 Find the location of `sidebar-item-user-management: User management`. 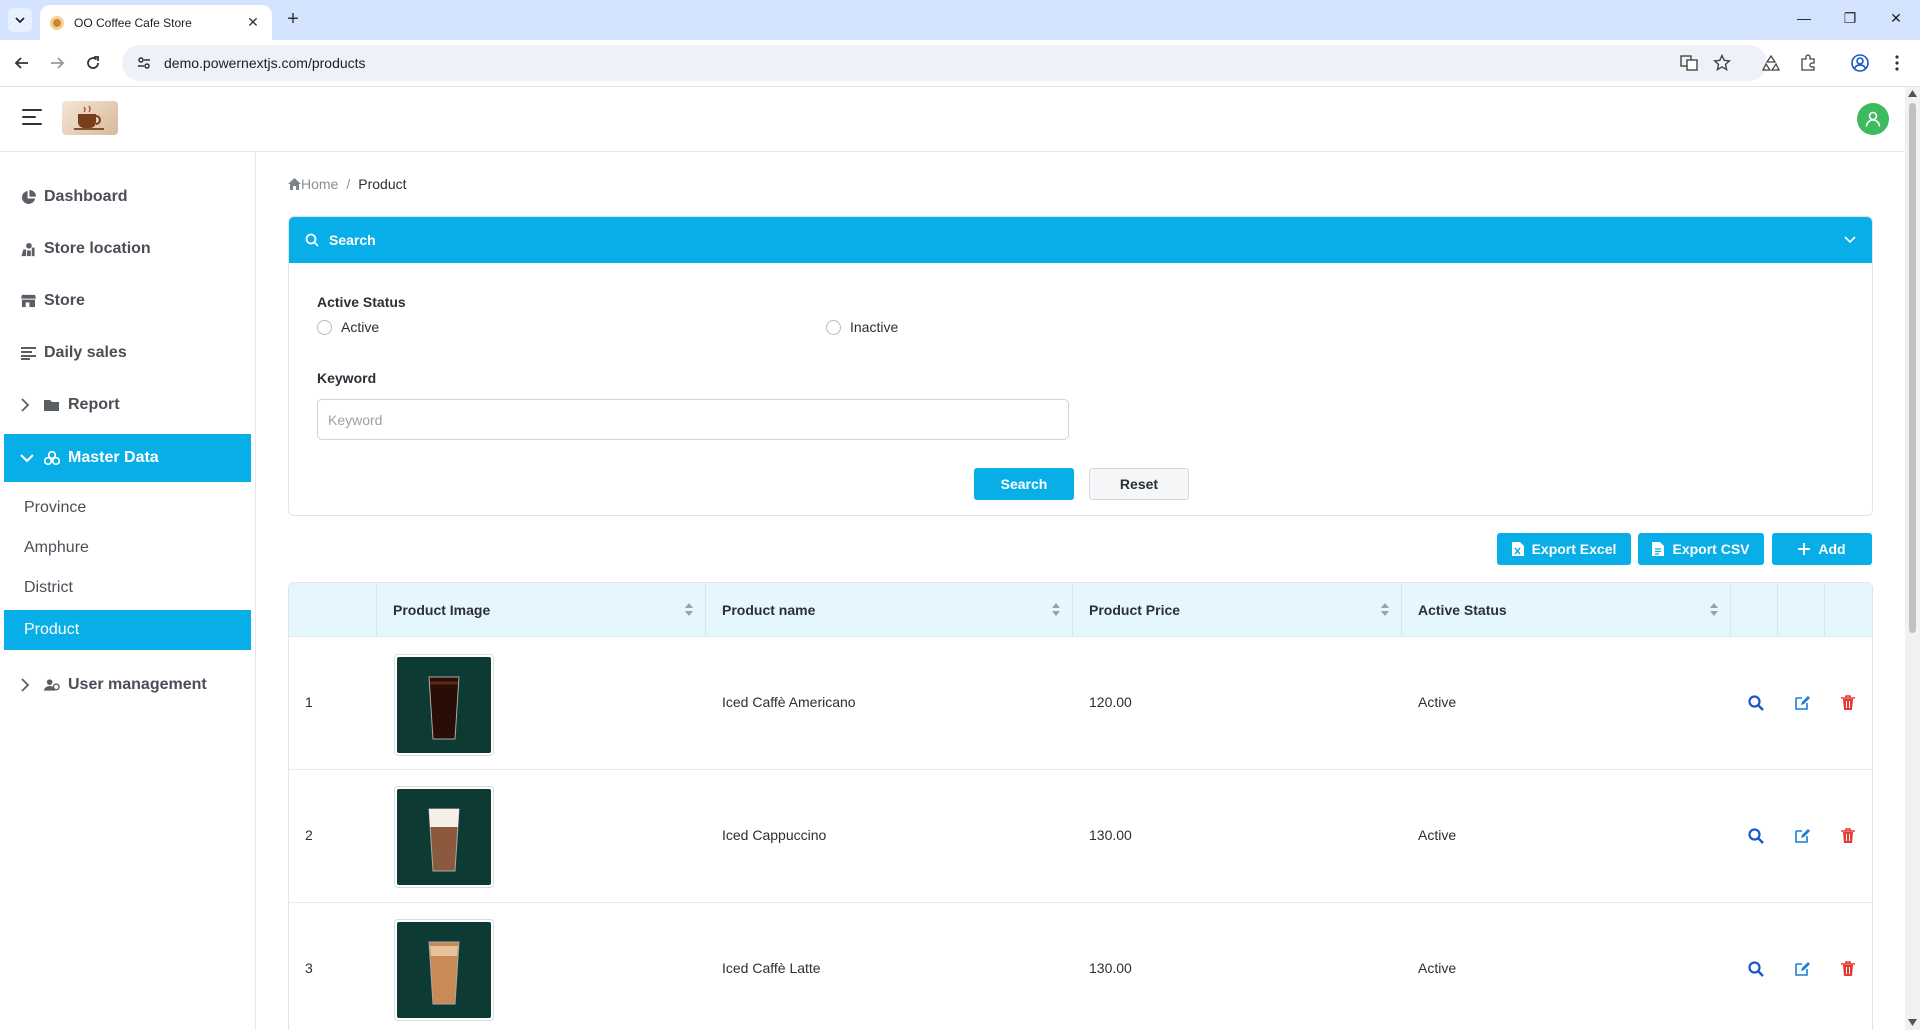

sidebar-item-user-management: User management is located at coordinates (127, 685).